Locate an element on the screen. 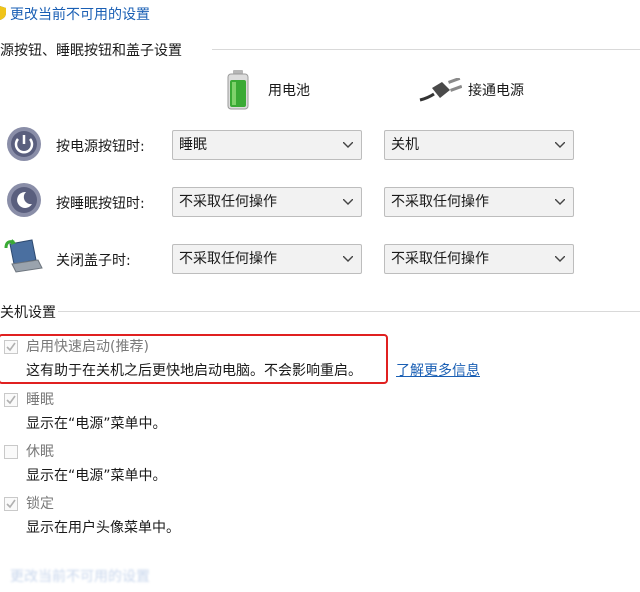  plug-icon is located at coordinates (440, 90).